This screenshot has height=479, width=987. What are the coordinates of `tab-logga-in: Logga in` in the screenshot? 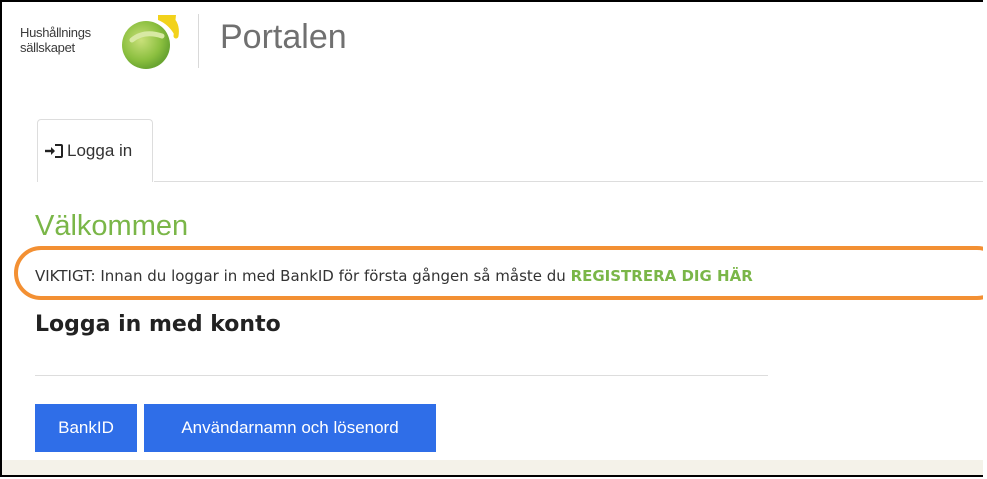 It's located at (95, 150).